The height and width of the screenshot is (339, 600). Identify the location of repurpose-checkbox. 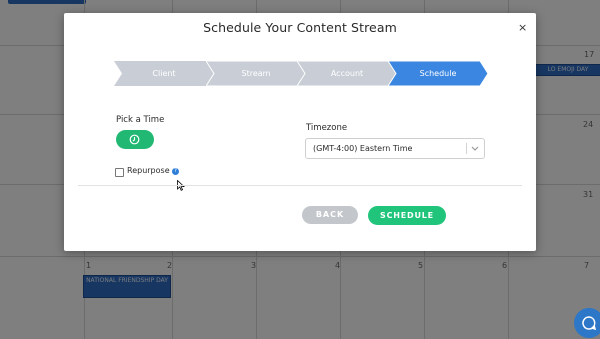
(119, 172).